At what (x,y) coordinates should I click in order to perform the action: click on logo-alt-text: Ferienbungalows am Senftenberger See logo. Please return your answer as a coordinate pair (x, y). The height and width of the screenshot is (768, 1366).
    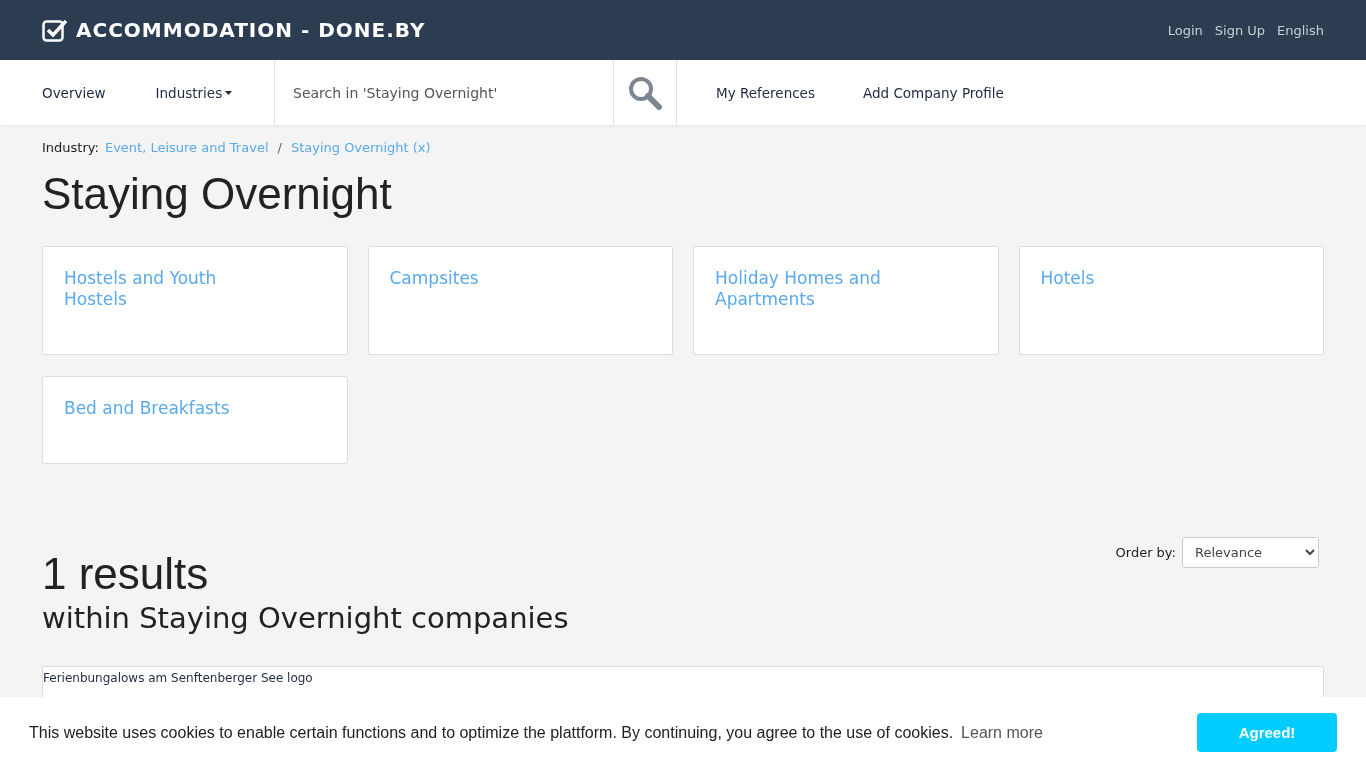
    Looking at the image, I should click on (178, 678).